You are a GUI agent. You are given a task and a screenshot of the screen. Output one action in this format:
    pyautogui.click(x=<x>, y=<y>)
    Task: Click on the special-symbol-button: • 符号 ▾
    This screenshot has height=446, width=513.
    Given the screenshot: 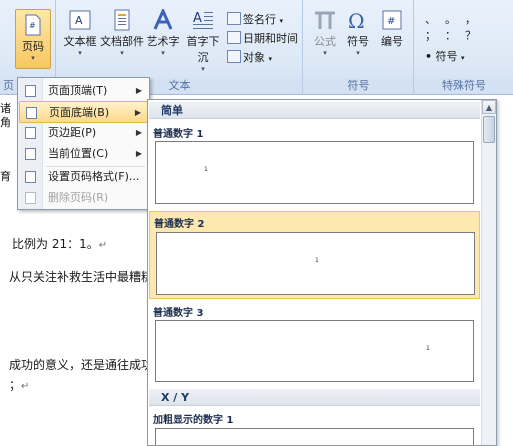 What is the action you would take?
    pyautogui.click(x=445, y=56)
    